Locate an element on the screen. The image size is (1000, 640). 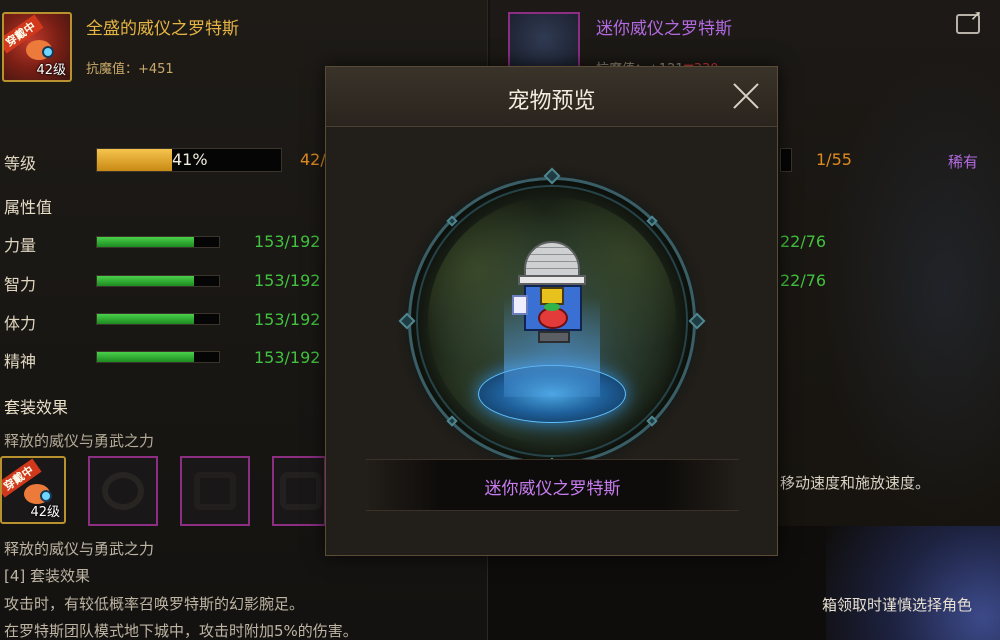
gear-piece-icon is located at coordinates (215, 491).